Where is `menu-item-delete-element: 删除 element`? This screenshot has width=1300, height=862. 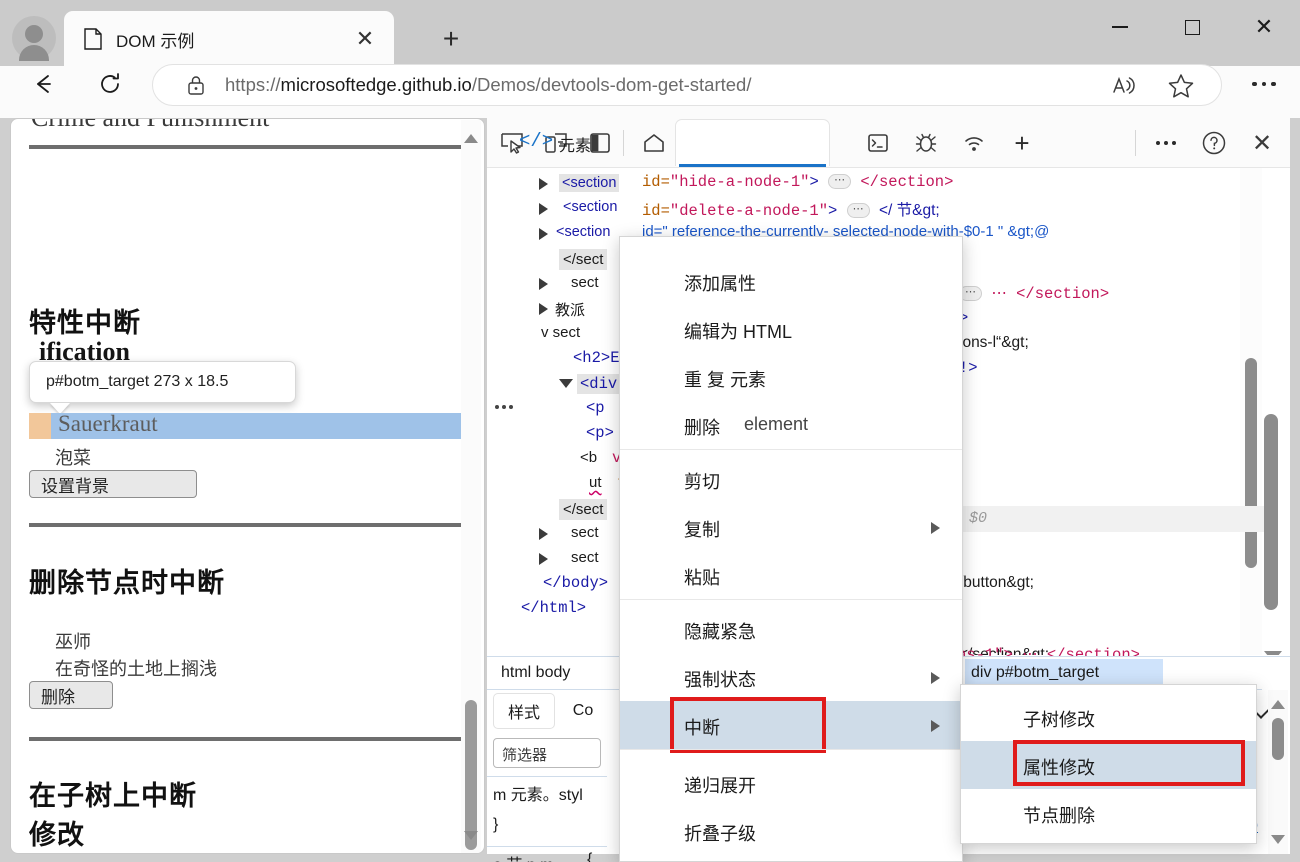 menu-item-delete-element: 删除 element is located at coordinates (791, 425).